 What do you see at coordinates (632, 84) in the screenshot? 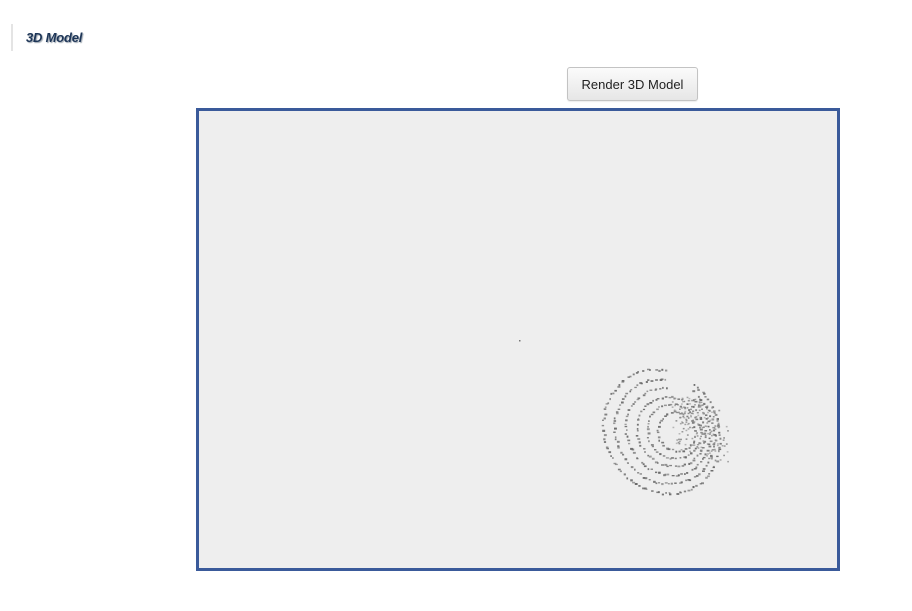
I see `render-3d-model-button: Render 3D Model` at bounding box center [632, 84].